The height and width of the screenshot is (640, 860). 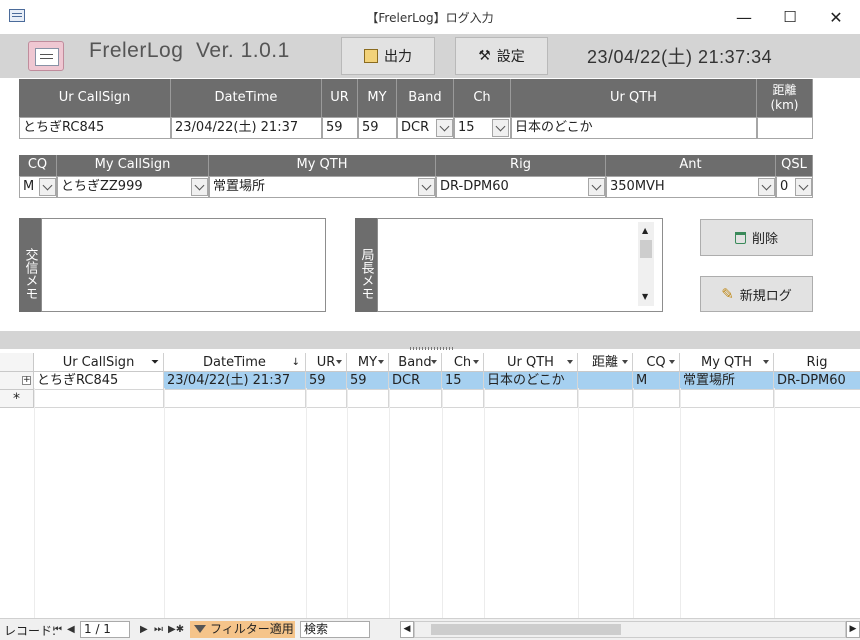 What do you see at coordinates (500, 128) in the screenshot?
I see `ch-dropdown-chevron-down-icon` at bounding box center [500, 128].